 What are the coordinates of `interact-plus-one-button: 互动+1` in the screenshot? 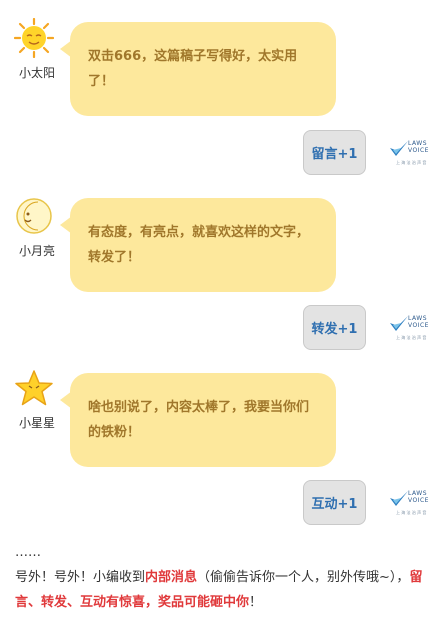 It's located at (334, 502).